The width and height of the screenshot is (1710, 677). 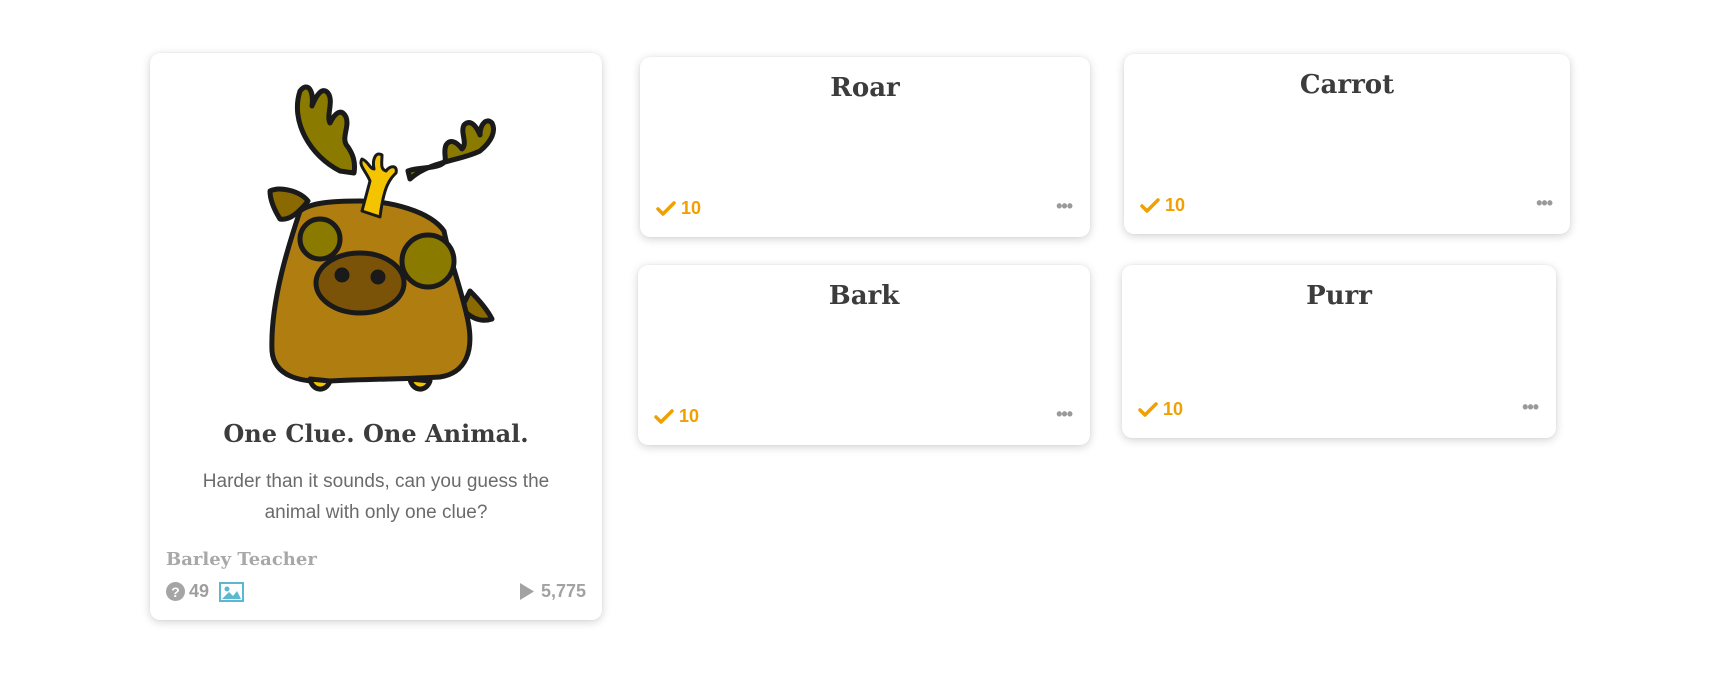 I want to click on quiz-meta: ? 49, so click(x=205, y=591).